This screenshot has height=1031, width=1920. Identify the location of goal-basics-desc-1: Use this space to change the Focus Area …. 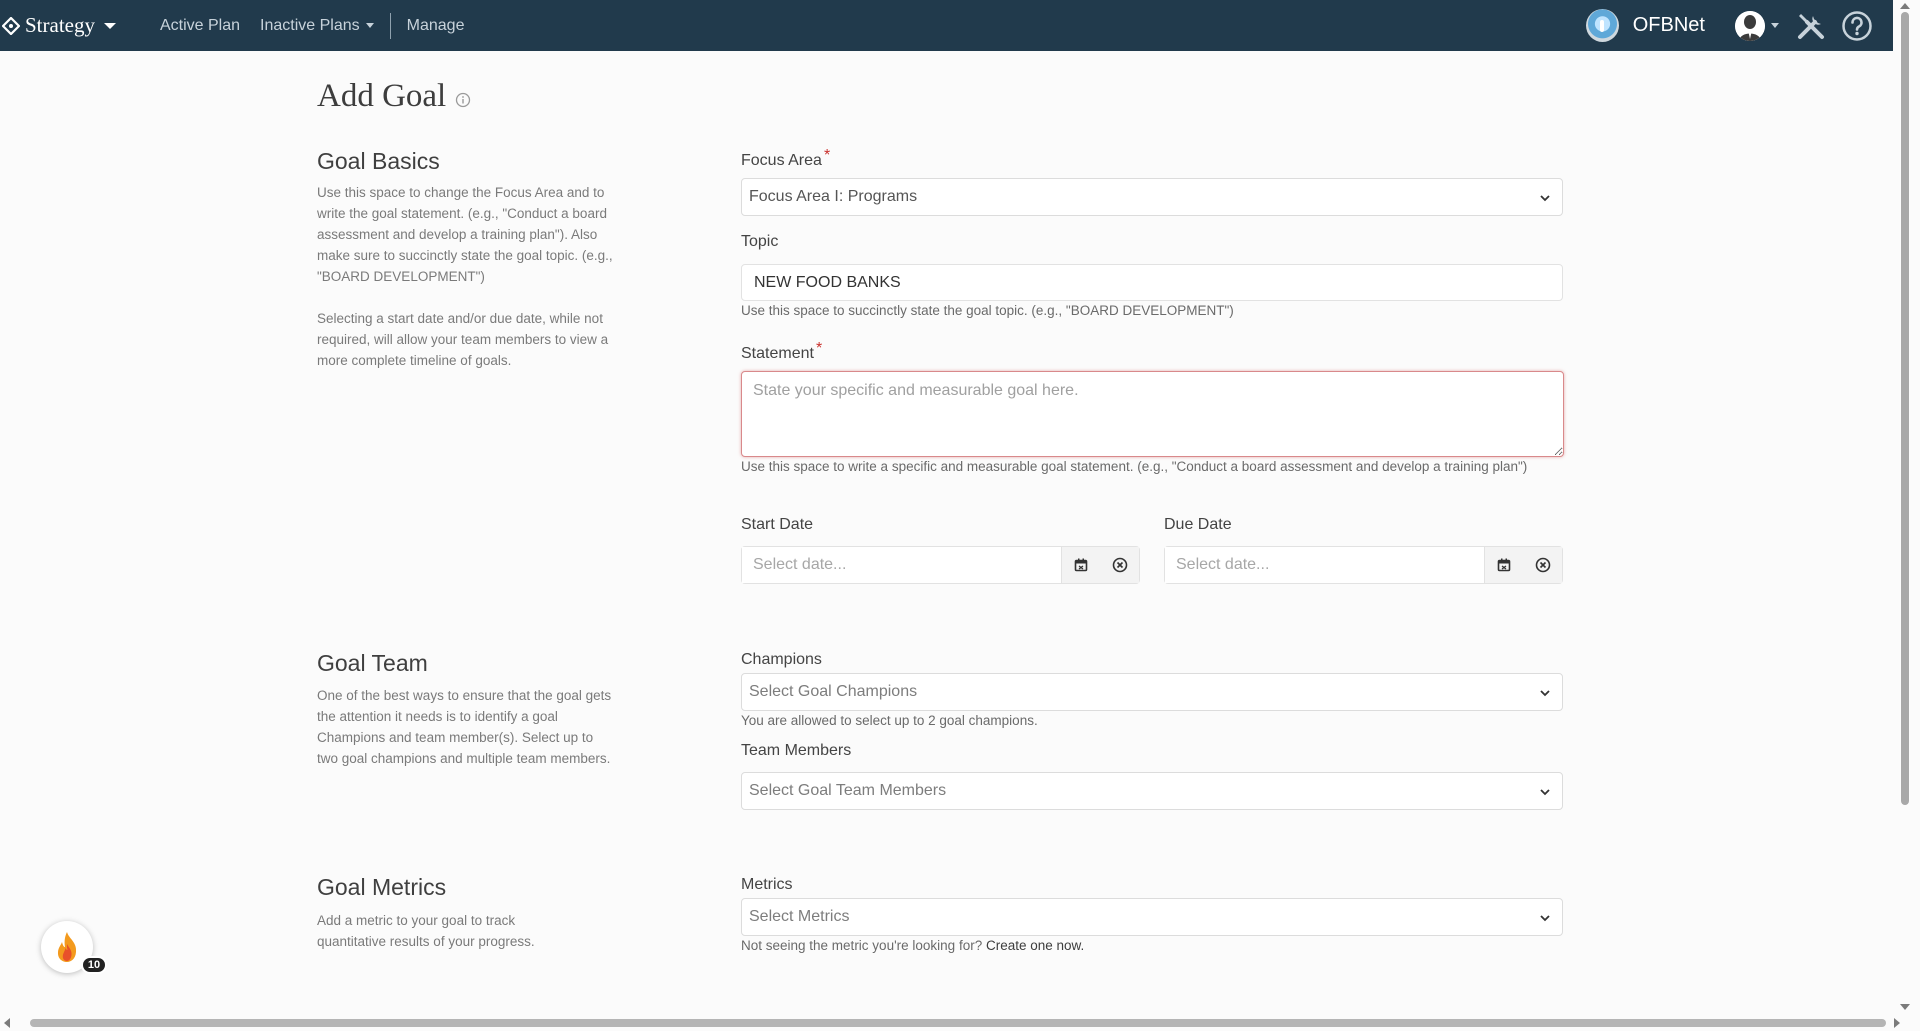
(465, 234).